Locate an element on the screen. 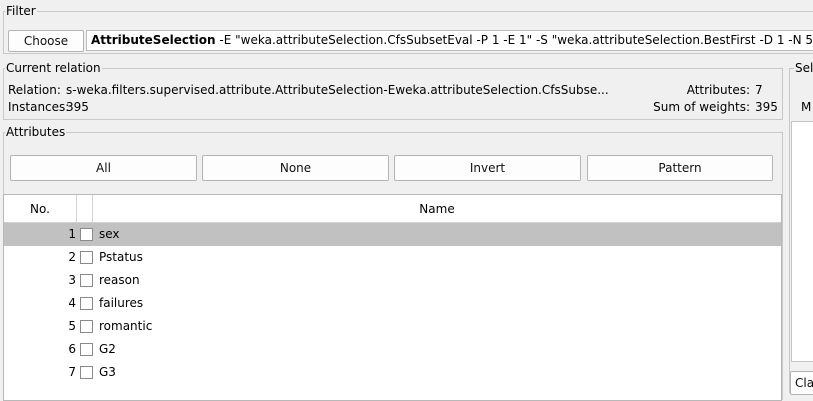 This screenshot has width=813, height=401. table-row: 3 reason is located at coordinates (392, 280).